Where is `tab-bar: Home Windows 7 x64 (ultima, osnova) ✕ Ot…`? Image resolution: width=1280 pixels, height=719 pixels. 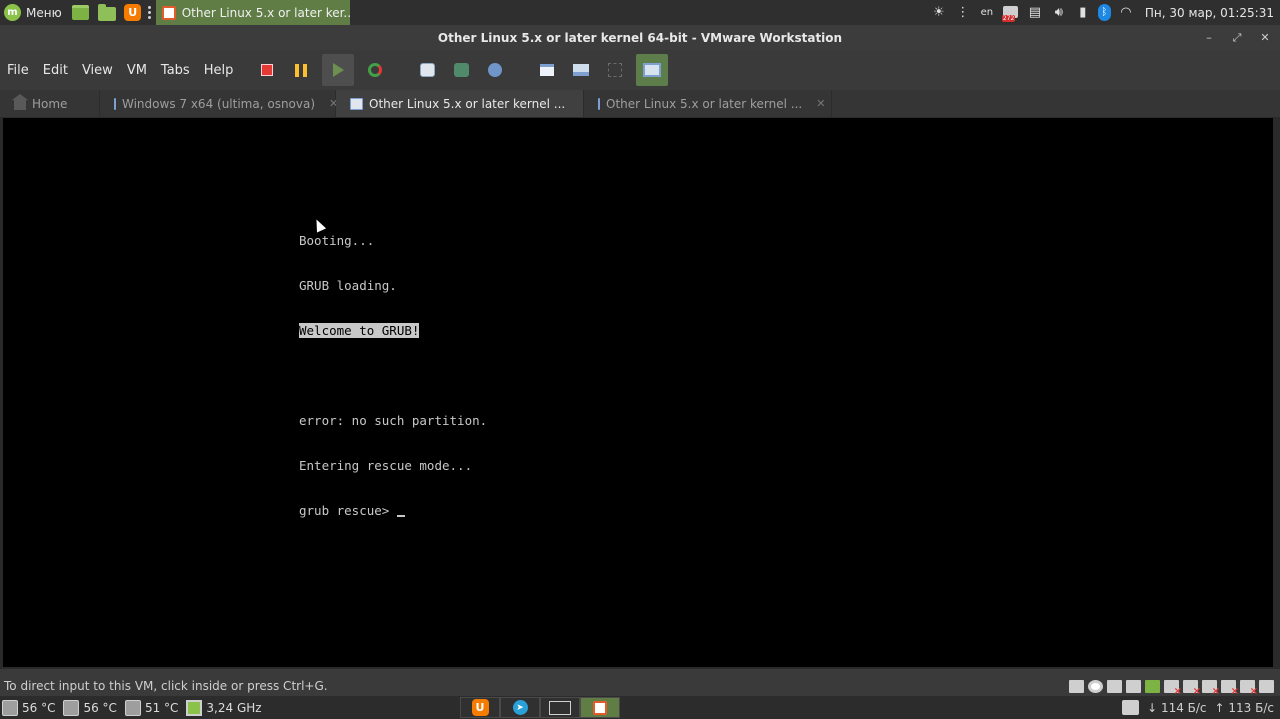
tab-bar: Home Windows 7 x64 (ultima, osnova) ✕ Ot… is located at coordinates (640, 103).